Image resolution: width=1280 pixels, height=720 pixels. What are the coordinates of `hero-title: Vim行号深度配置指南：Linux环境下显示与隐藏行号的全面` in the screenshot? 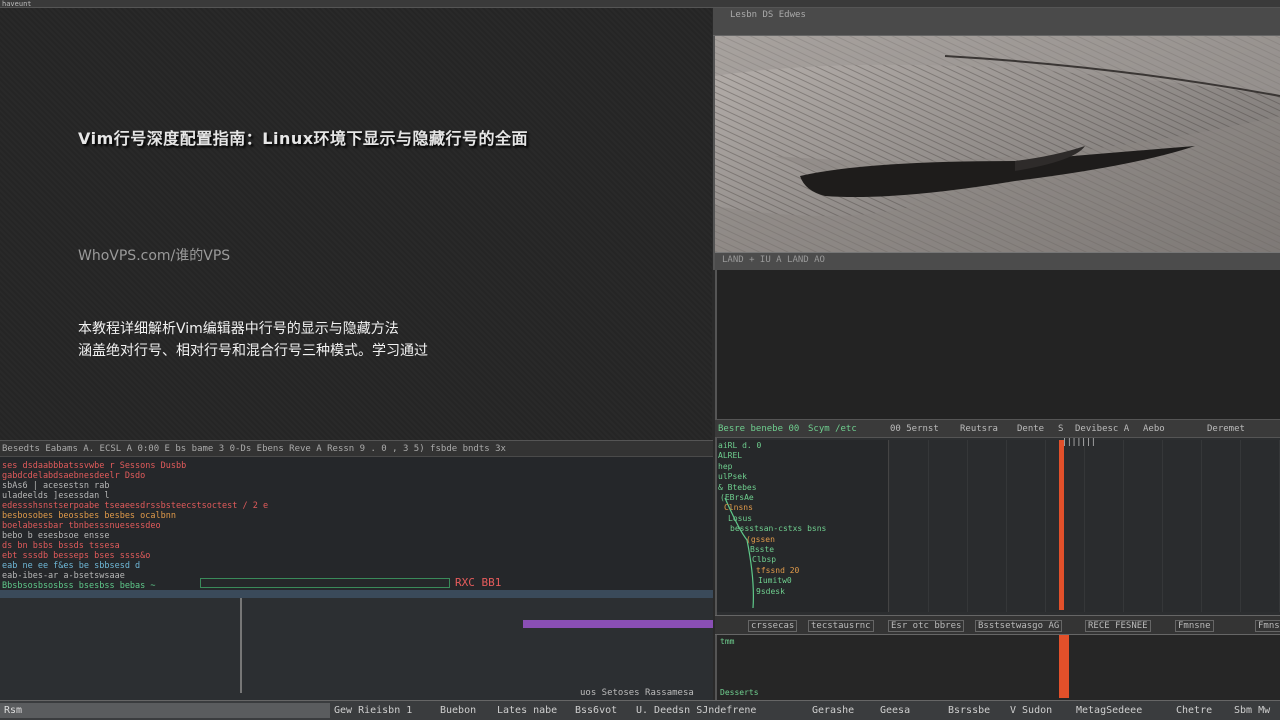 It's located at (303, 138).